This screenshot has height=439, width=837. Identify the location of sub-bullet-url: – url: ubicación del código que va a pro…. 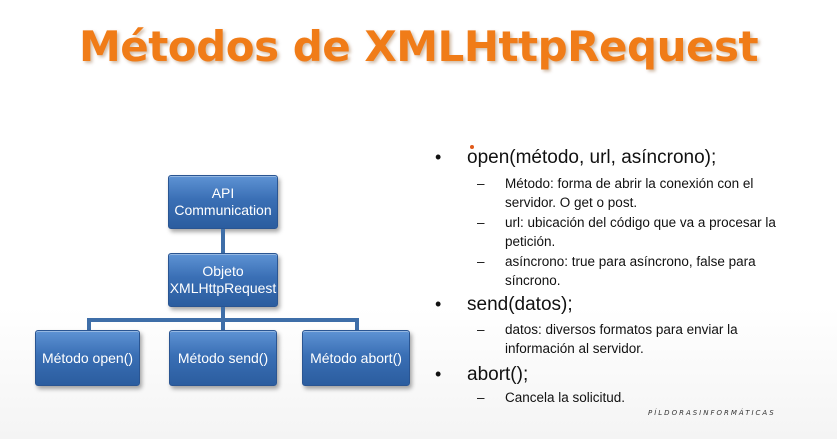
(641, 232).